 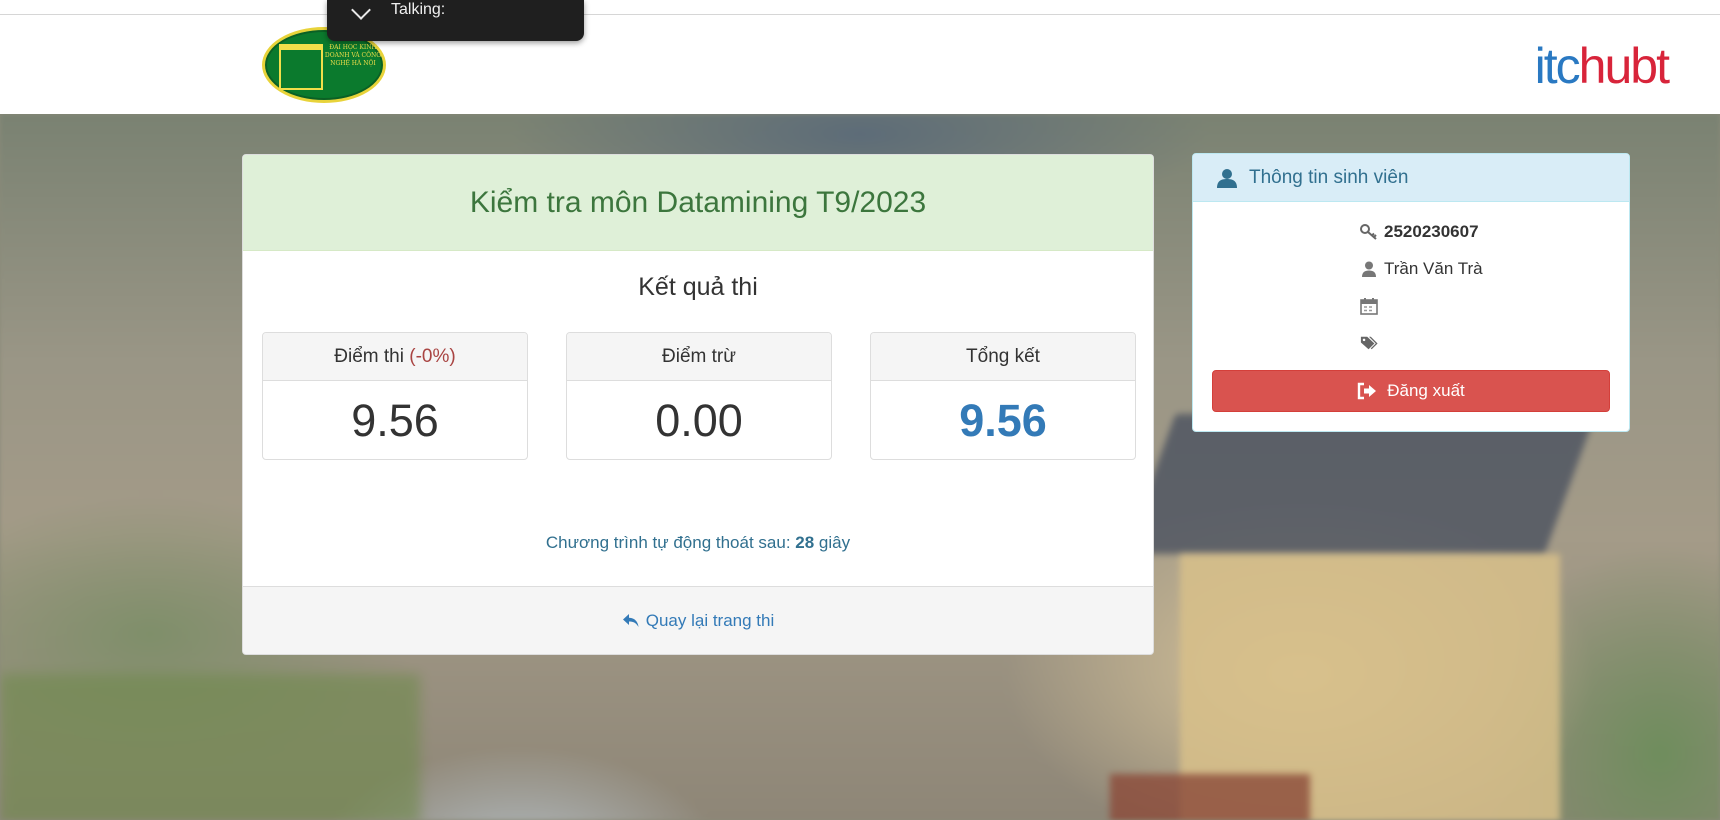 What do you see at coordinates (418, 9) in the screenshot?
I see `talking-label: Talking:` at bounding box center [418, 9].